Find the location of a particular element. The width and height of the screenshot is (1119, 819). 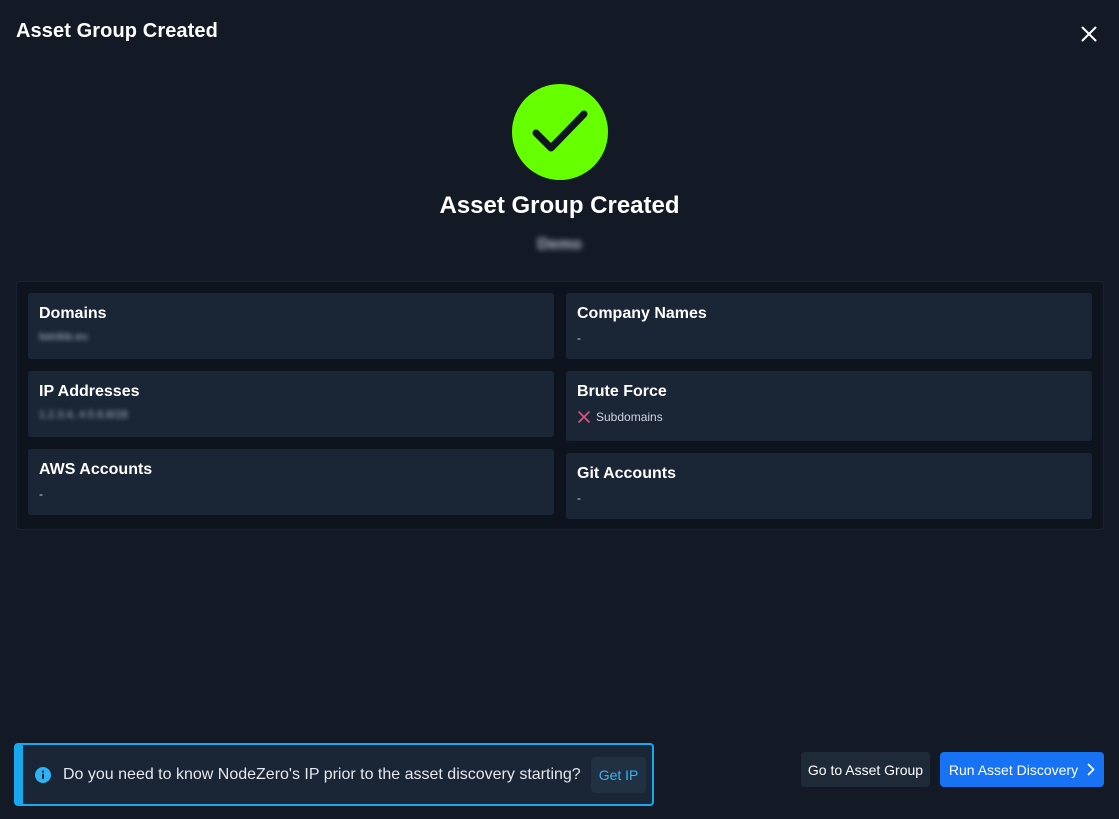

go-to-asset-group-label: Go to Asset Group is located at coordinates (865, 769).